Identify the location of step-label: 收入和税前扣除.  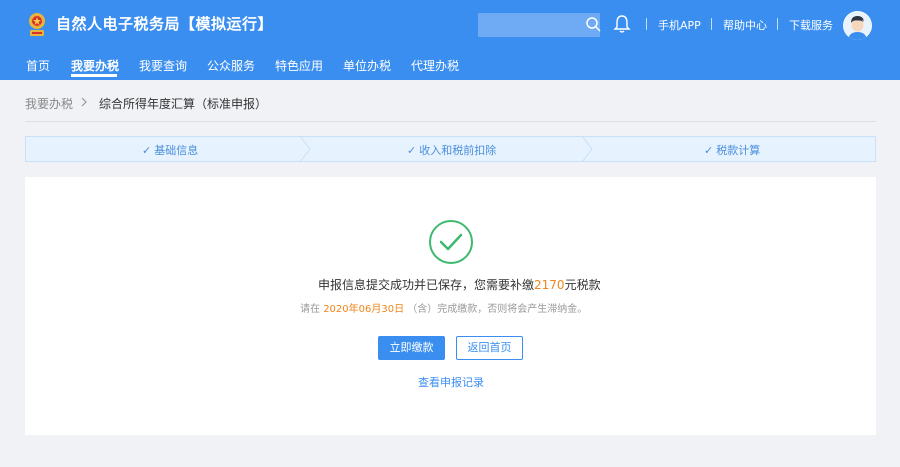
(458, 150).